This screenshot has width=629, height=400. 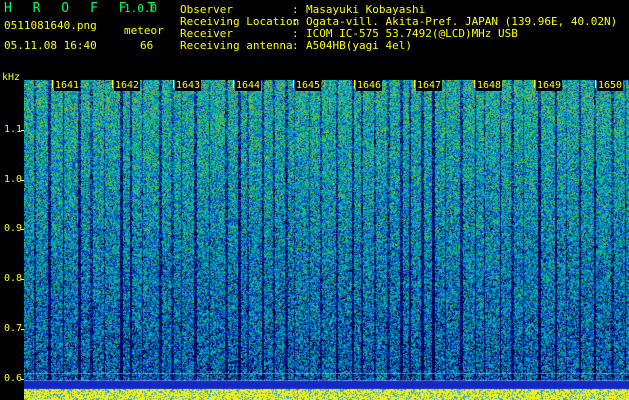 I want to click on file-name: 0511081640.png, so click(x=50, y=25).